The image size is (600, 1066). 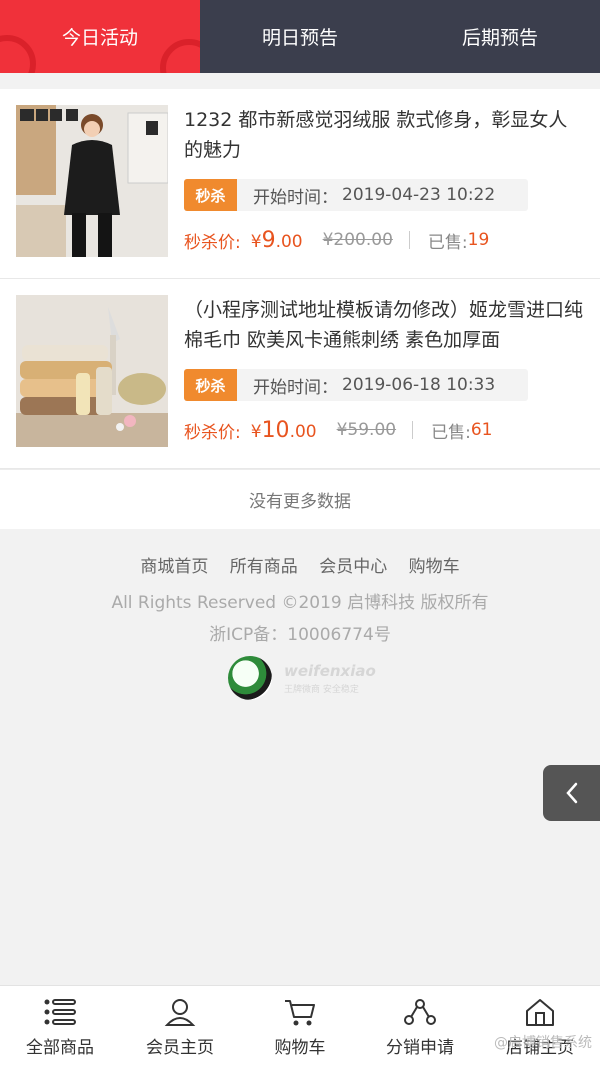 I want to click on user-icon, so click(x=180, y=1012).